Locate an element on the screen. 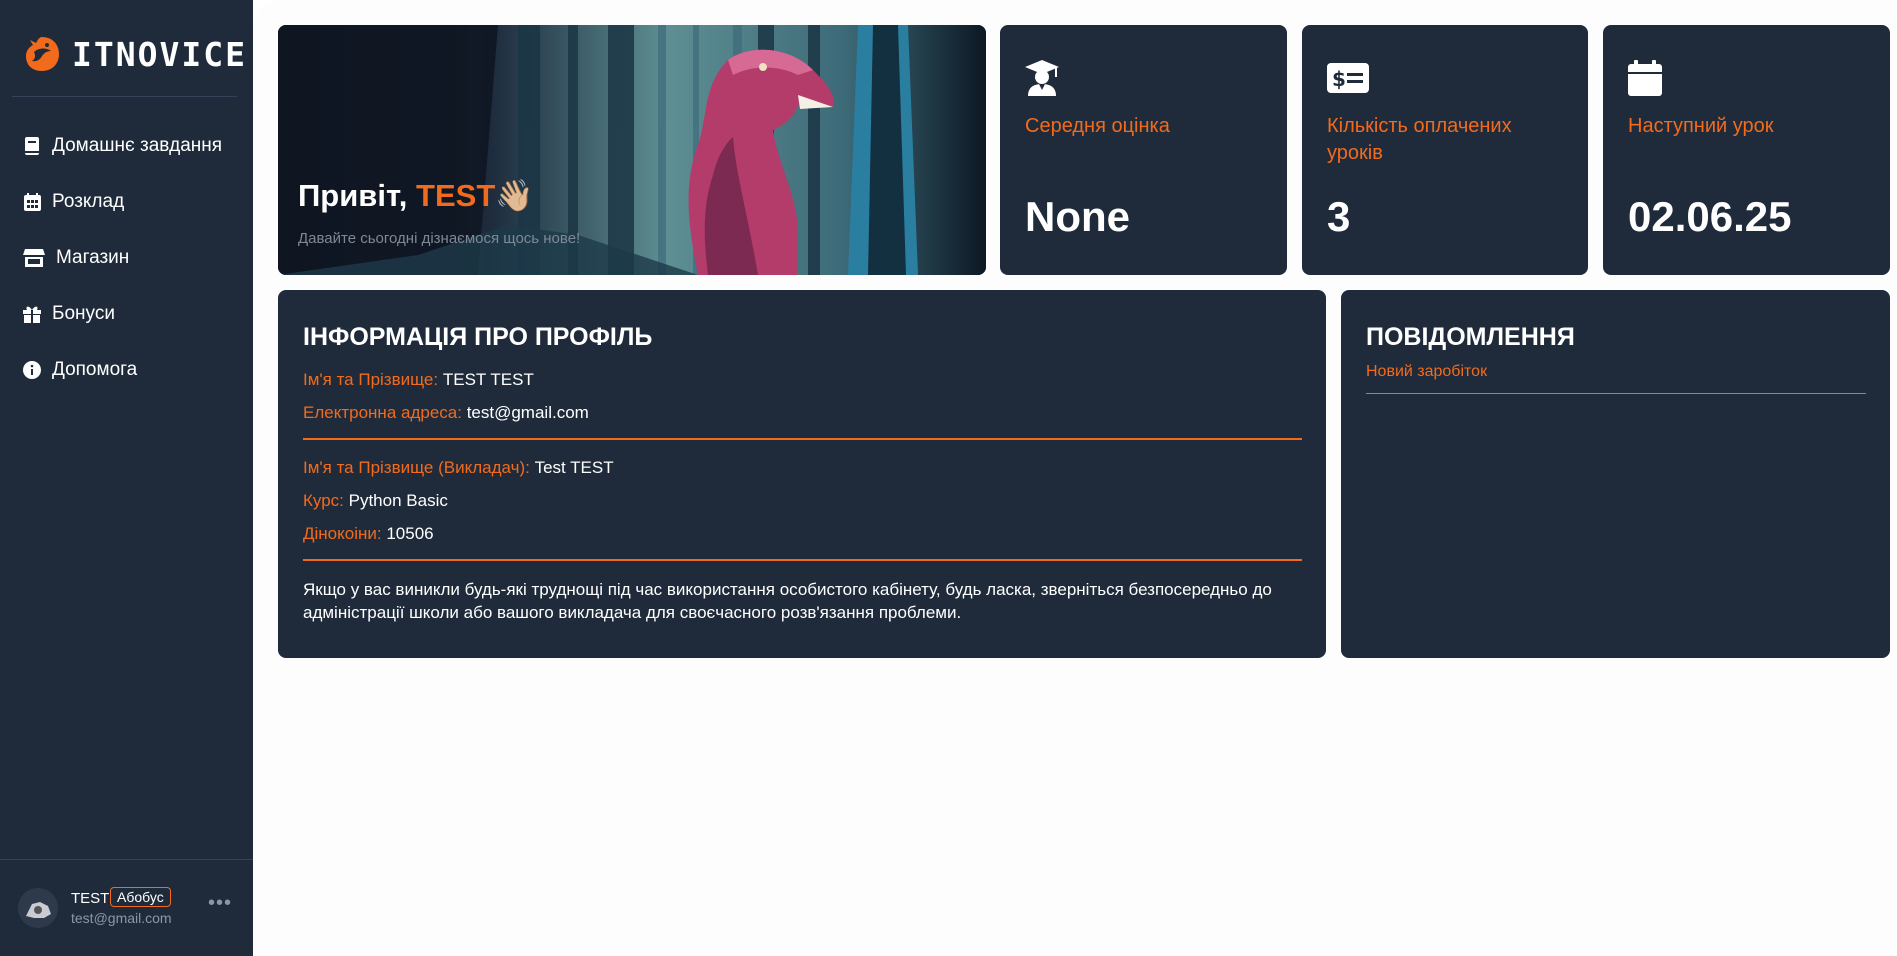 This screenshot has width=1897, height=956. calendar-icon is located at coordinates (1645, 78).